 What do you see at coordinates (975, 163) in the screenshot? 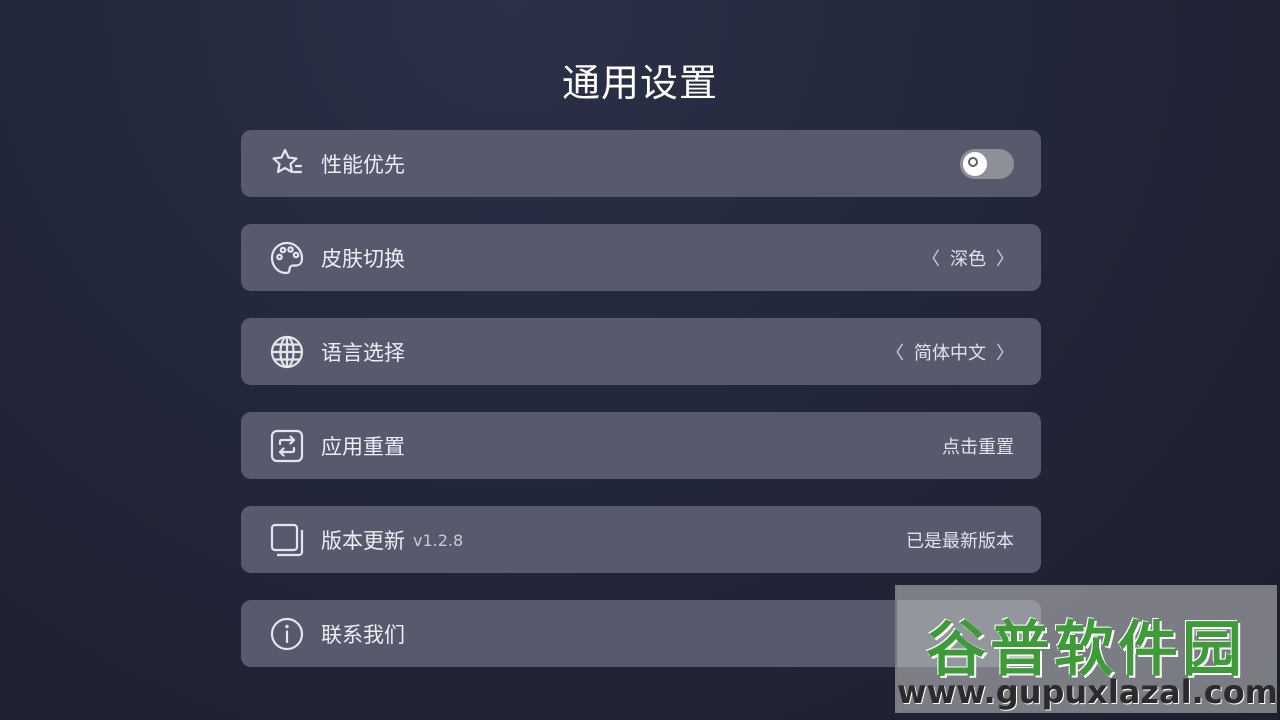
I see `toggle-knob` at bounding box center [975, 163].